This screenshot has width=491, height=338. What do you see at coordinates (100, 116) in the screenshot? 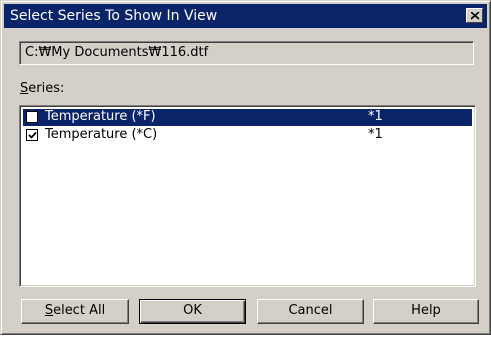
I see `series-name: Temperature (*F)` at bounding box center [100, 116].